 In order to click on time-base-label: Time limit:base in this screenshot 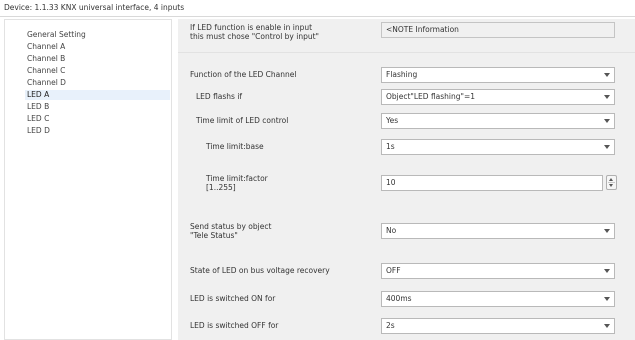, I will do `click(235, 146)`.